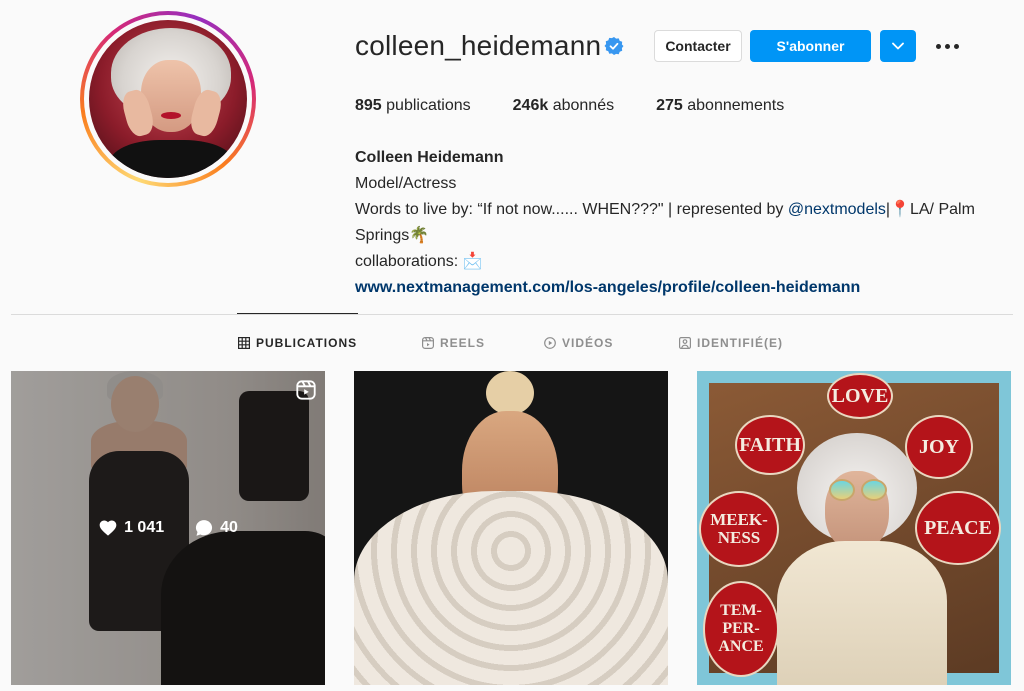  Describe the element at coordinates (144, 527) in the screenshot. I see `likes-count: 1 041` at that location.